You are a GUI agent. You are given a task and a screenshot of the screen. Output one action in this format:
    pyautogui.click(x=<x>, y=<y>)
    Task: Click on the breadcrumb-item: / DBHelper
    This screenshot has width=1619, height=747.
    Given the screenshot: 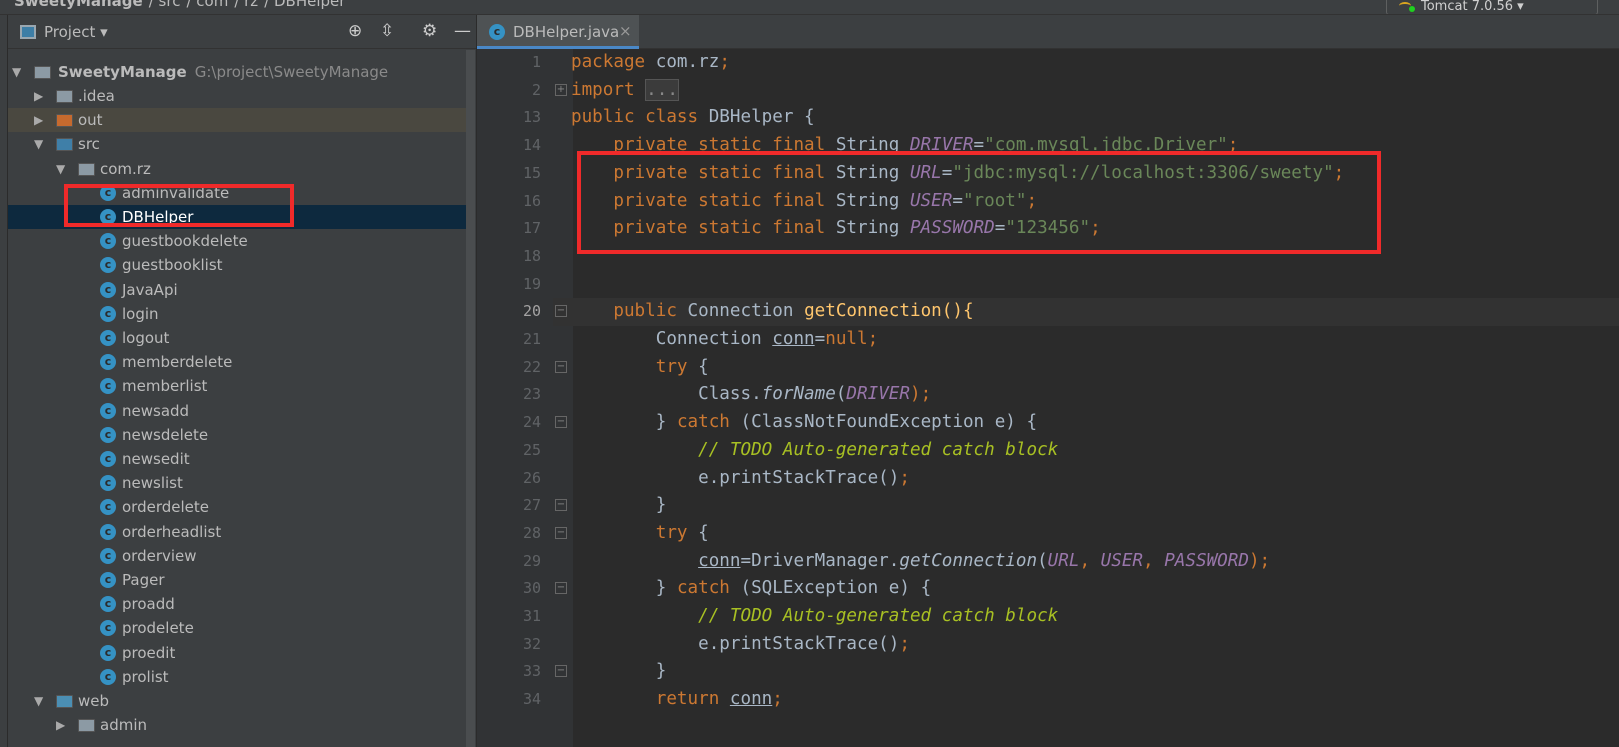 What is the action you would take?
    pyautogui.click(x=304, y=5)
    